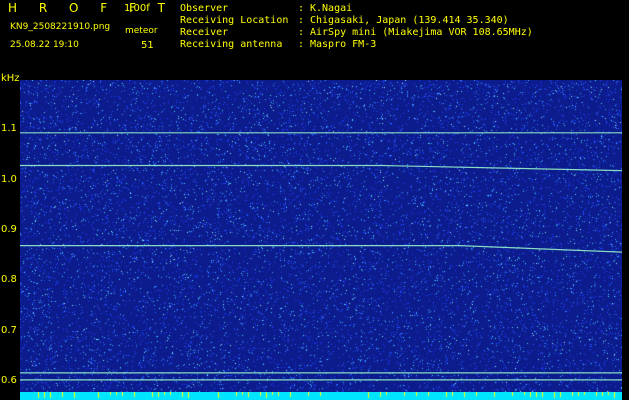 This screenshot has height=400, width=629. I want to click on version-label: 1.00f, so click(137, 8).